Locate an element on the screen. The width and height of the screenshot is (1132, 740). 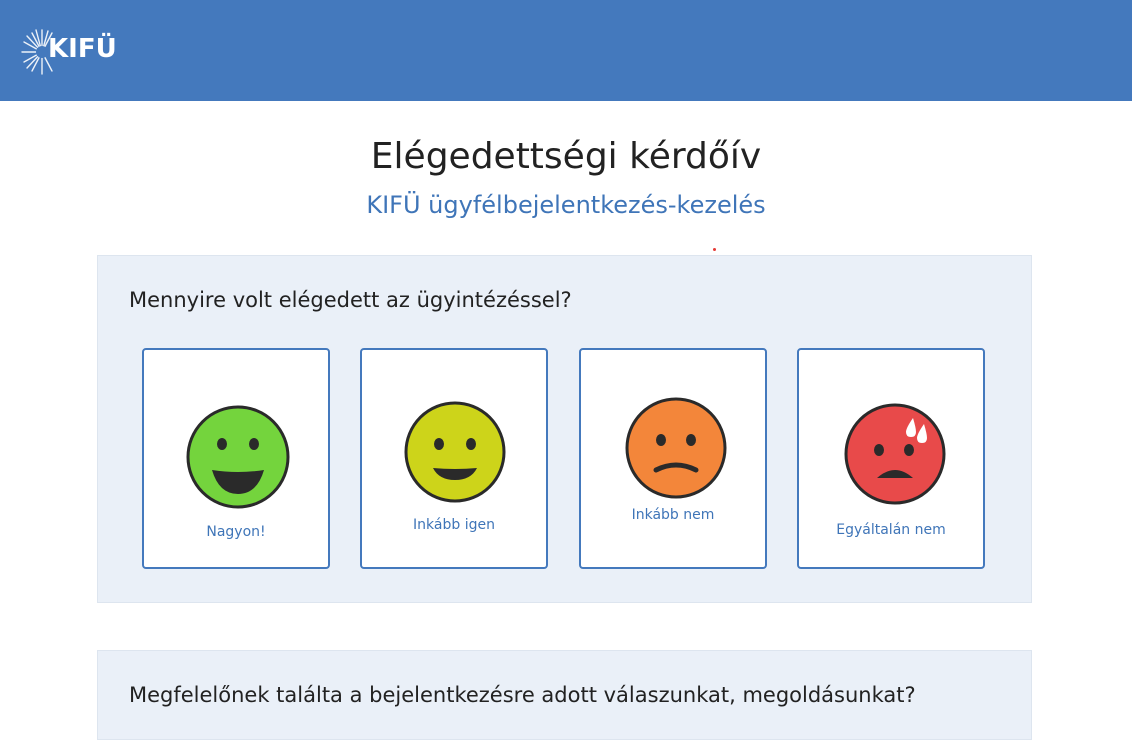
unhappy-face-icon is located at coordinates (676, 448).